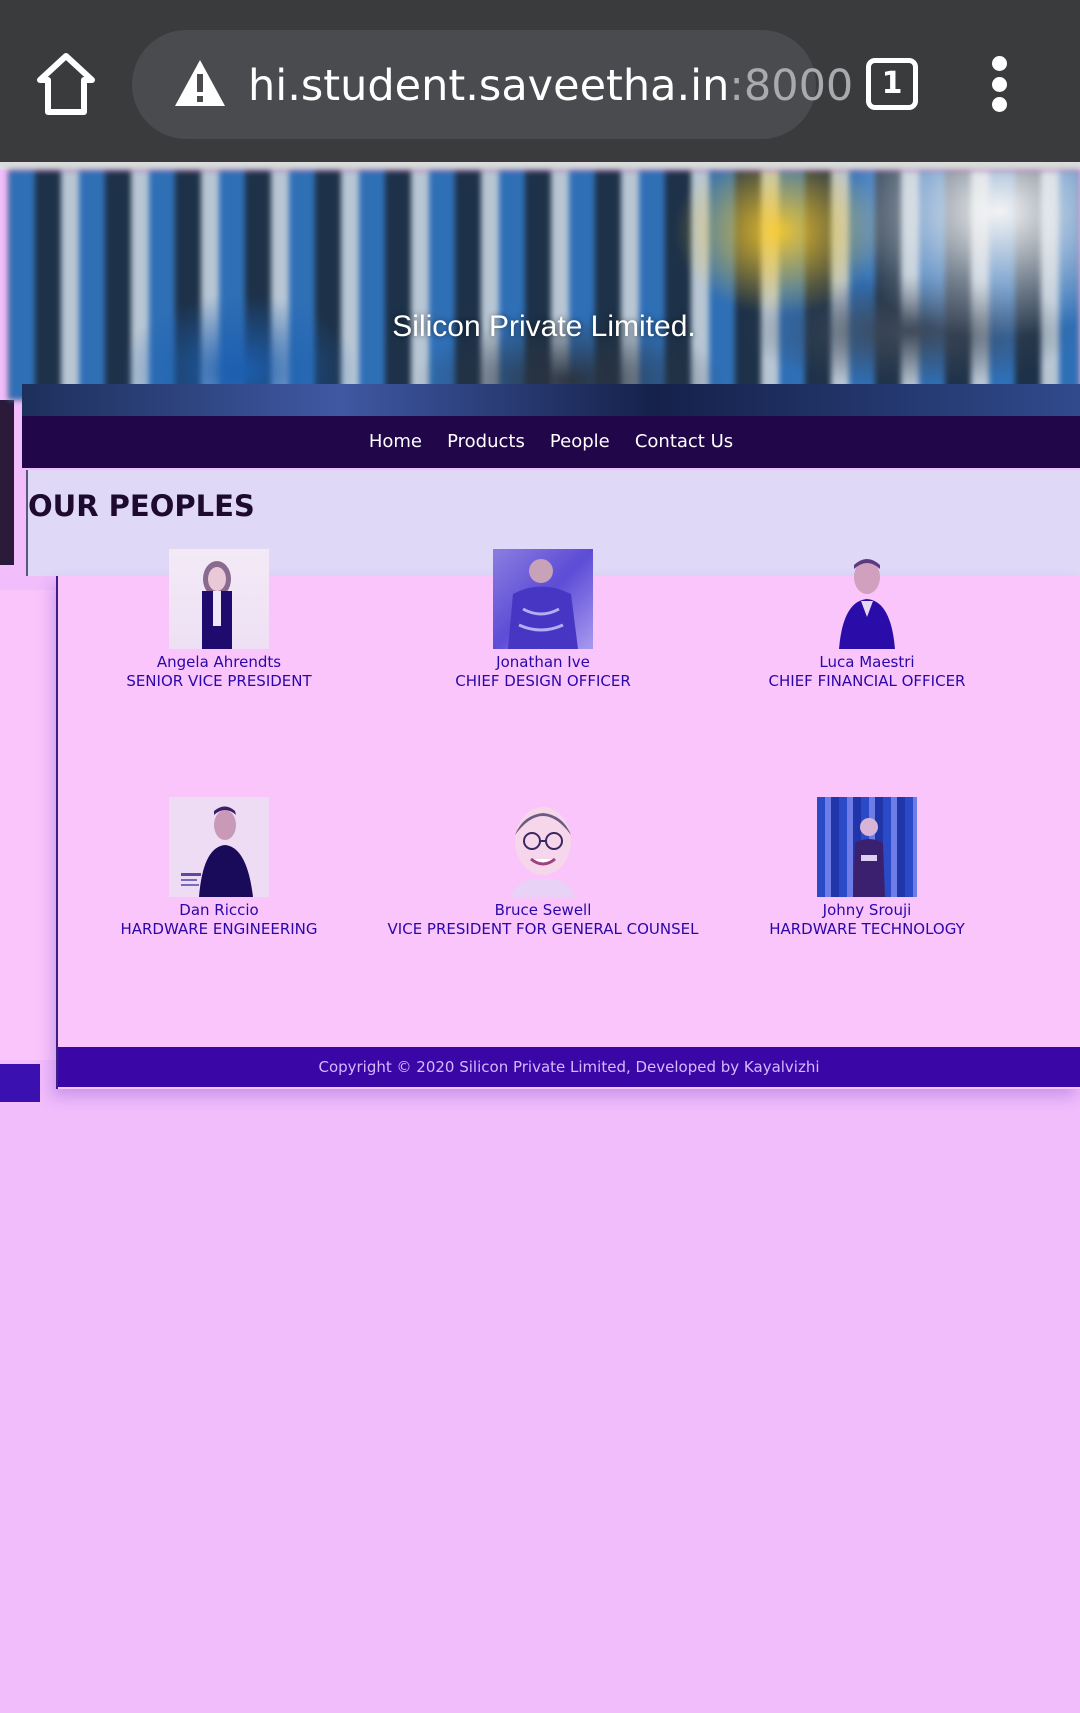 This screenshot has height=1713, width=1080. What do you see at coordinates (540, 166) in the screenshot?
I see `chrome-divider` at bounding box center [540, 166].